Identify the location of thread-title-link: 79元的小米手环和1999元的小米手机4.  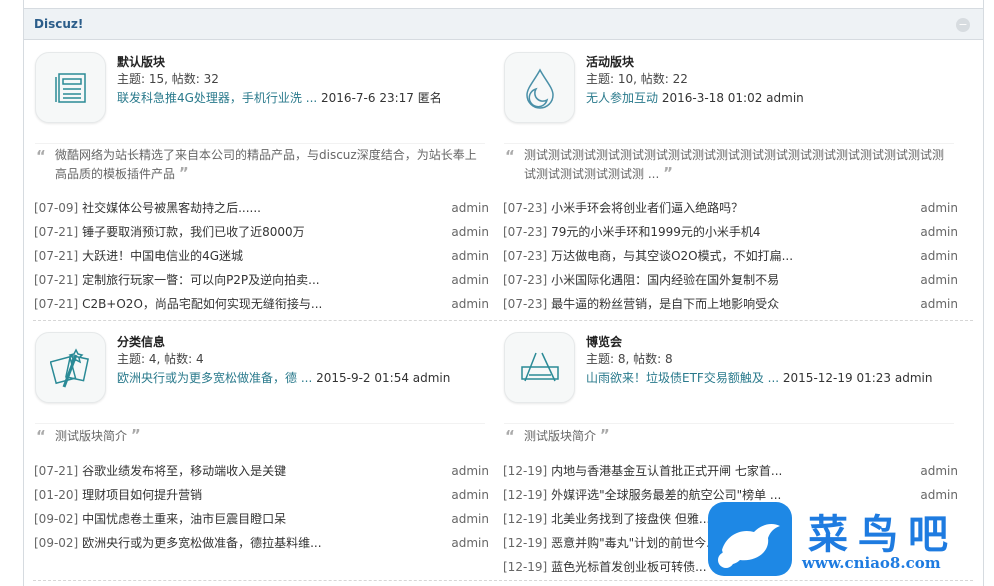
(655, 232).